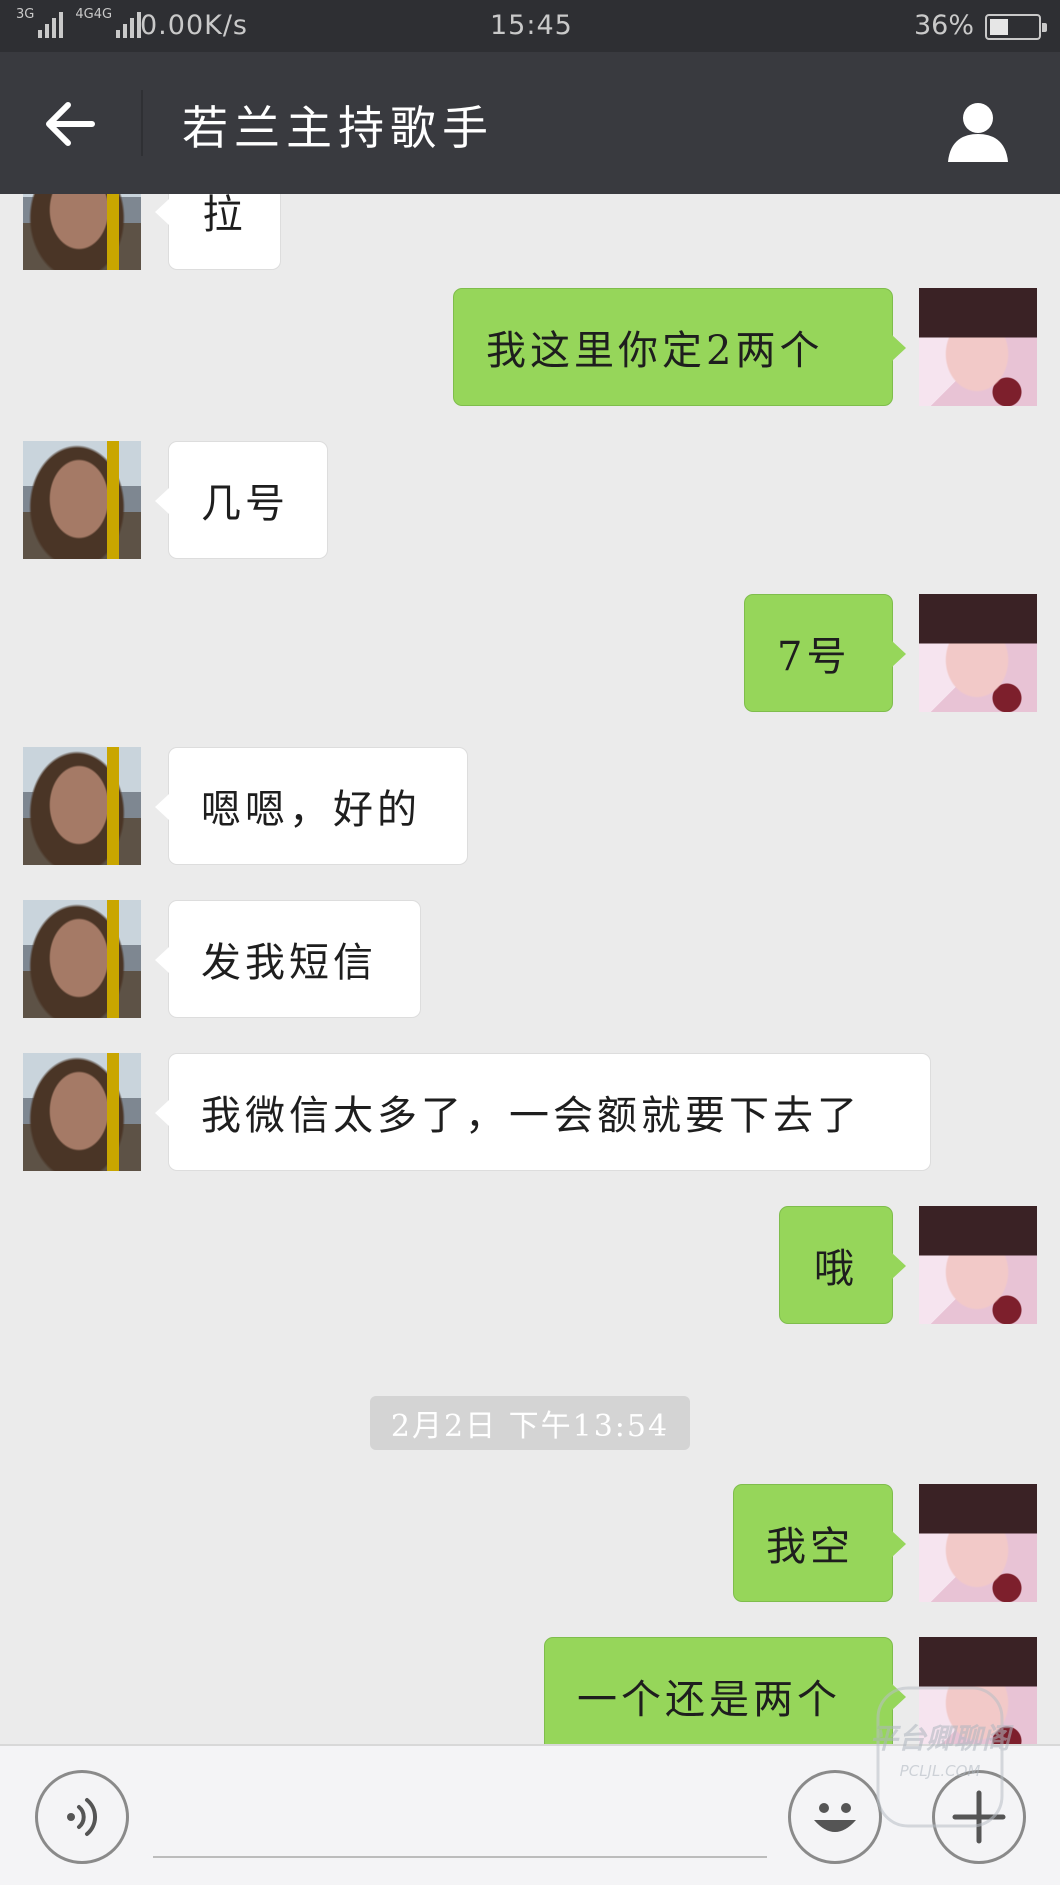 Image resolution: width=1060 pixels, height=1885 pixels. I want to click on voice-icon, so click(82, 1817).